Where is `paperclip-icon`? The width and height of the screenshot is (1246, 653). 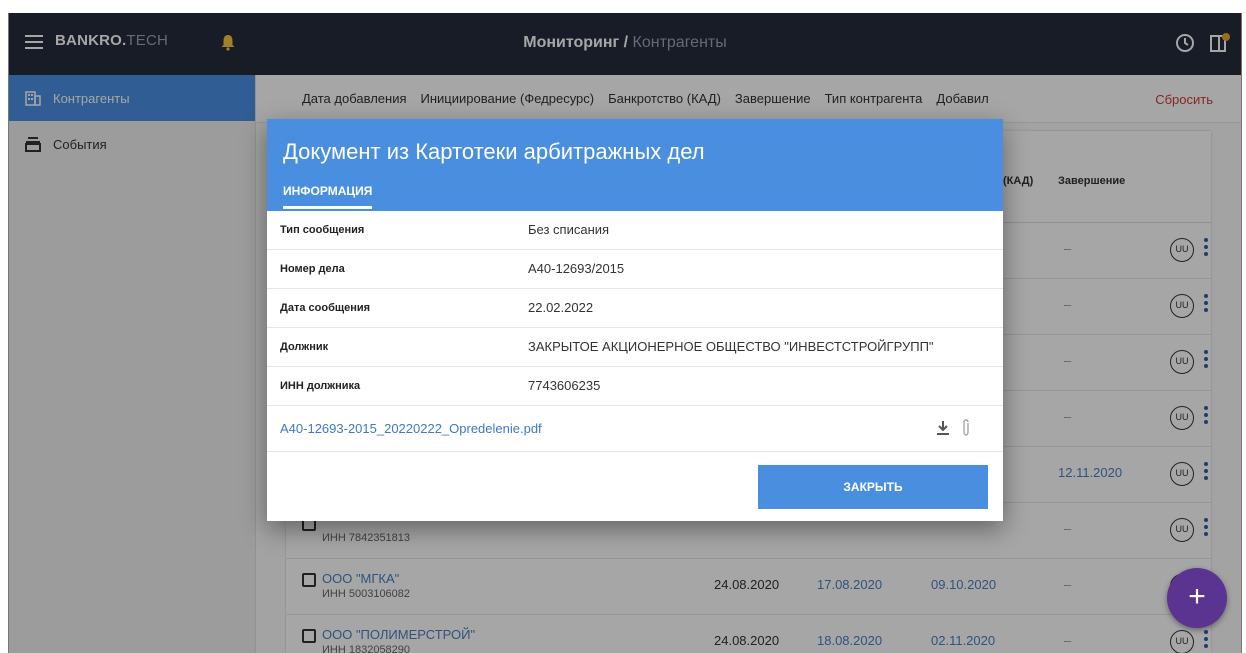
paperclip-icon is located at coordinates (966, 428).